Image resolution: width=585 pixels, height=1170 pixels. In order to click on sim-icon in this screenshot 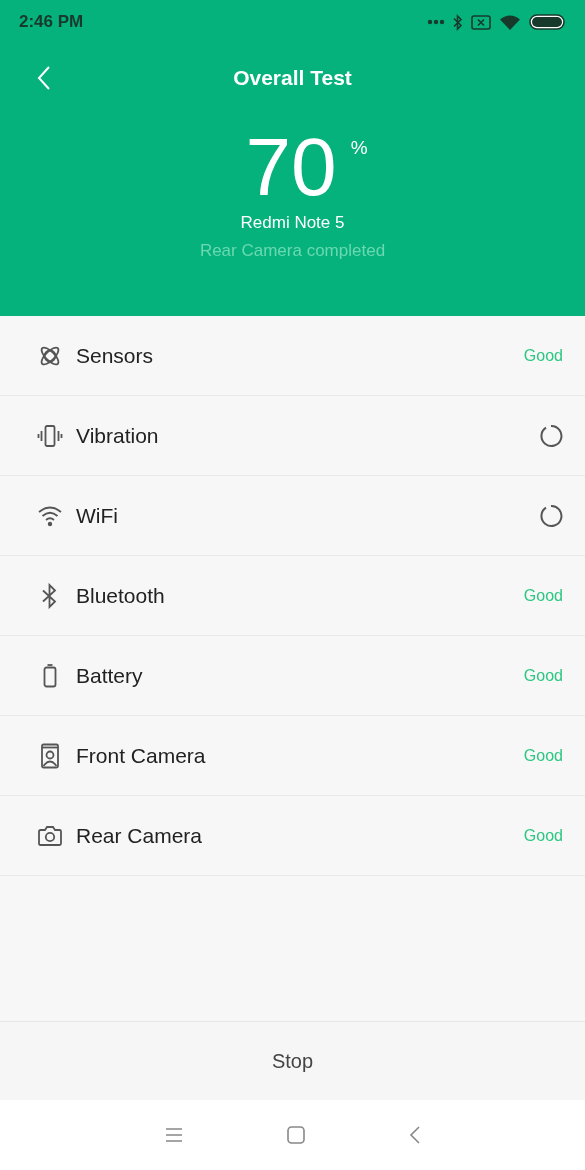, I will do `click(481, 22)`.